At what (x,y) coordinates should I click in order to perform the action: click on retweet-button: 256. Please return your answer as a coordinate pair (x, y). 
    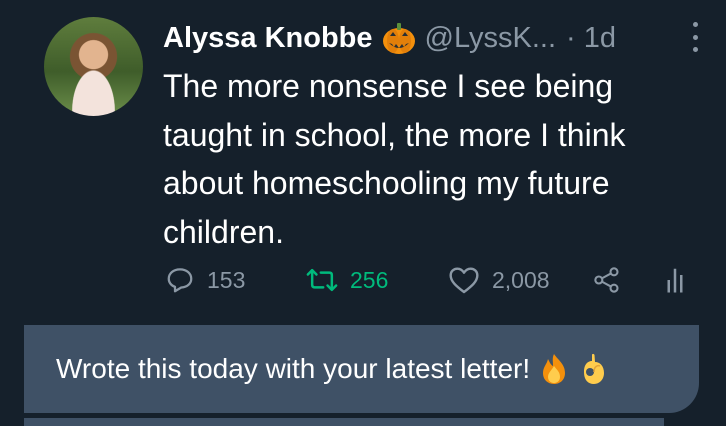
    Looking at the image, I should click on (347, 280).